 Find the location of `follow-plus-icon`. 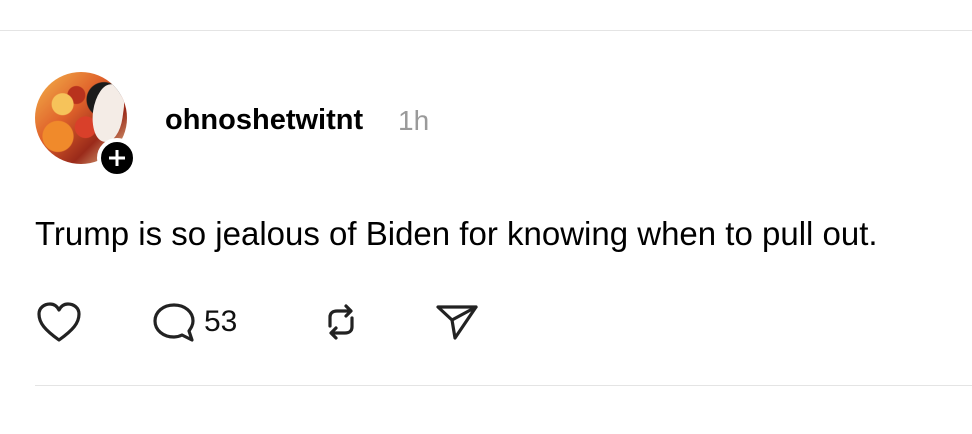

follow-plus-icon is located at coordinates (117, 158).